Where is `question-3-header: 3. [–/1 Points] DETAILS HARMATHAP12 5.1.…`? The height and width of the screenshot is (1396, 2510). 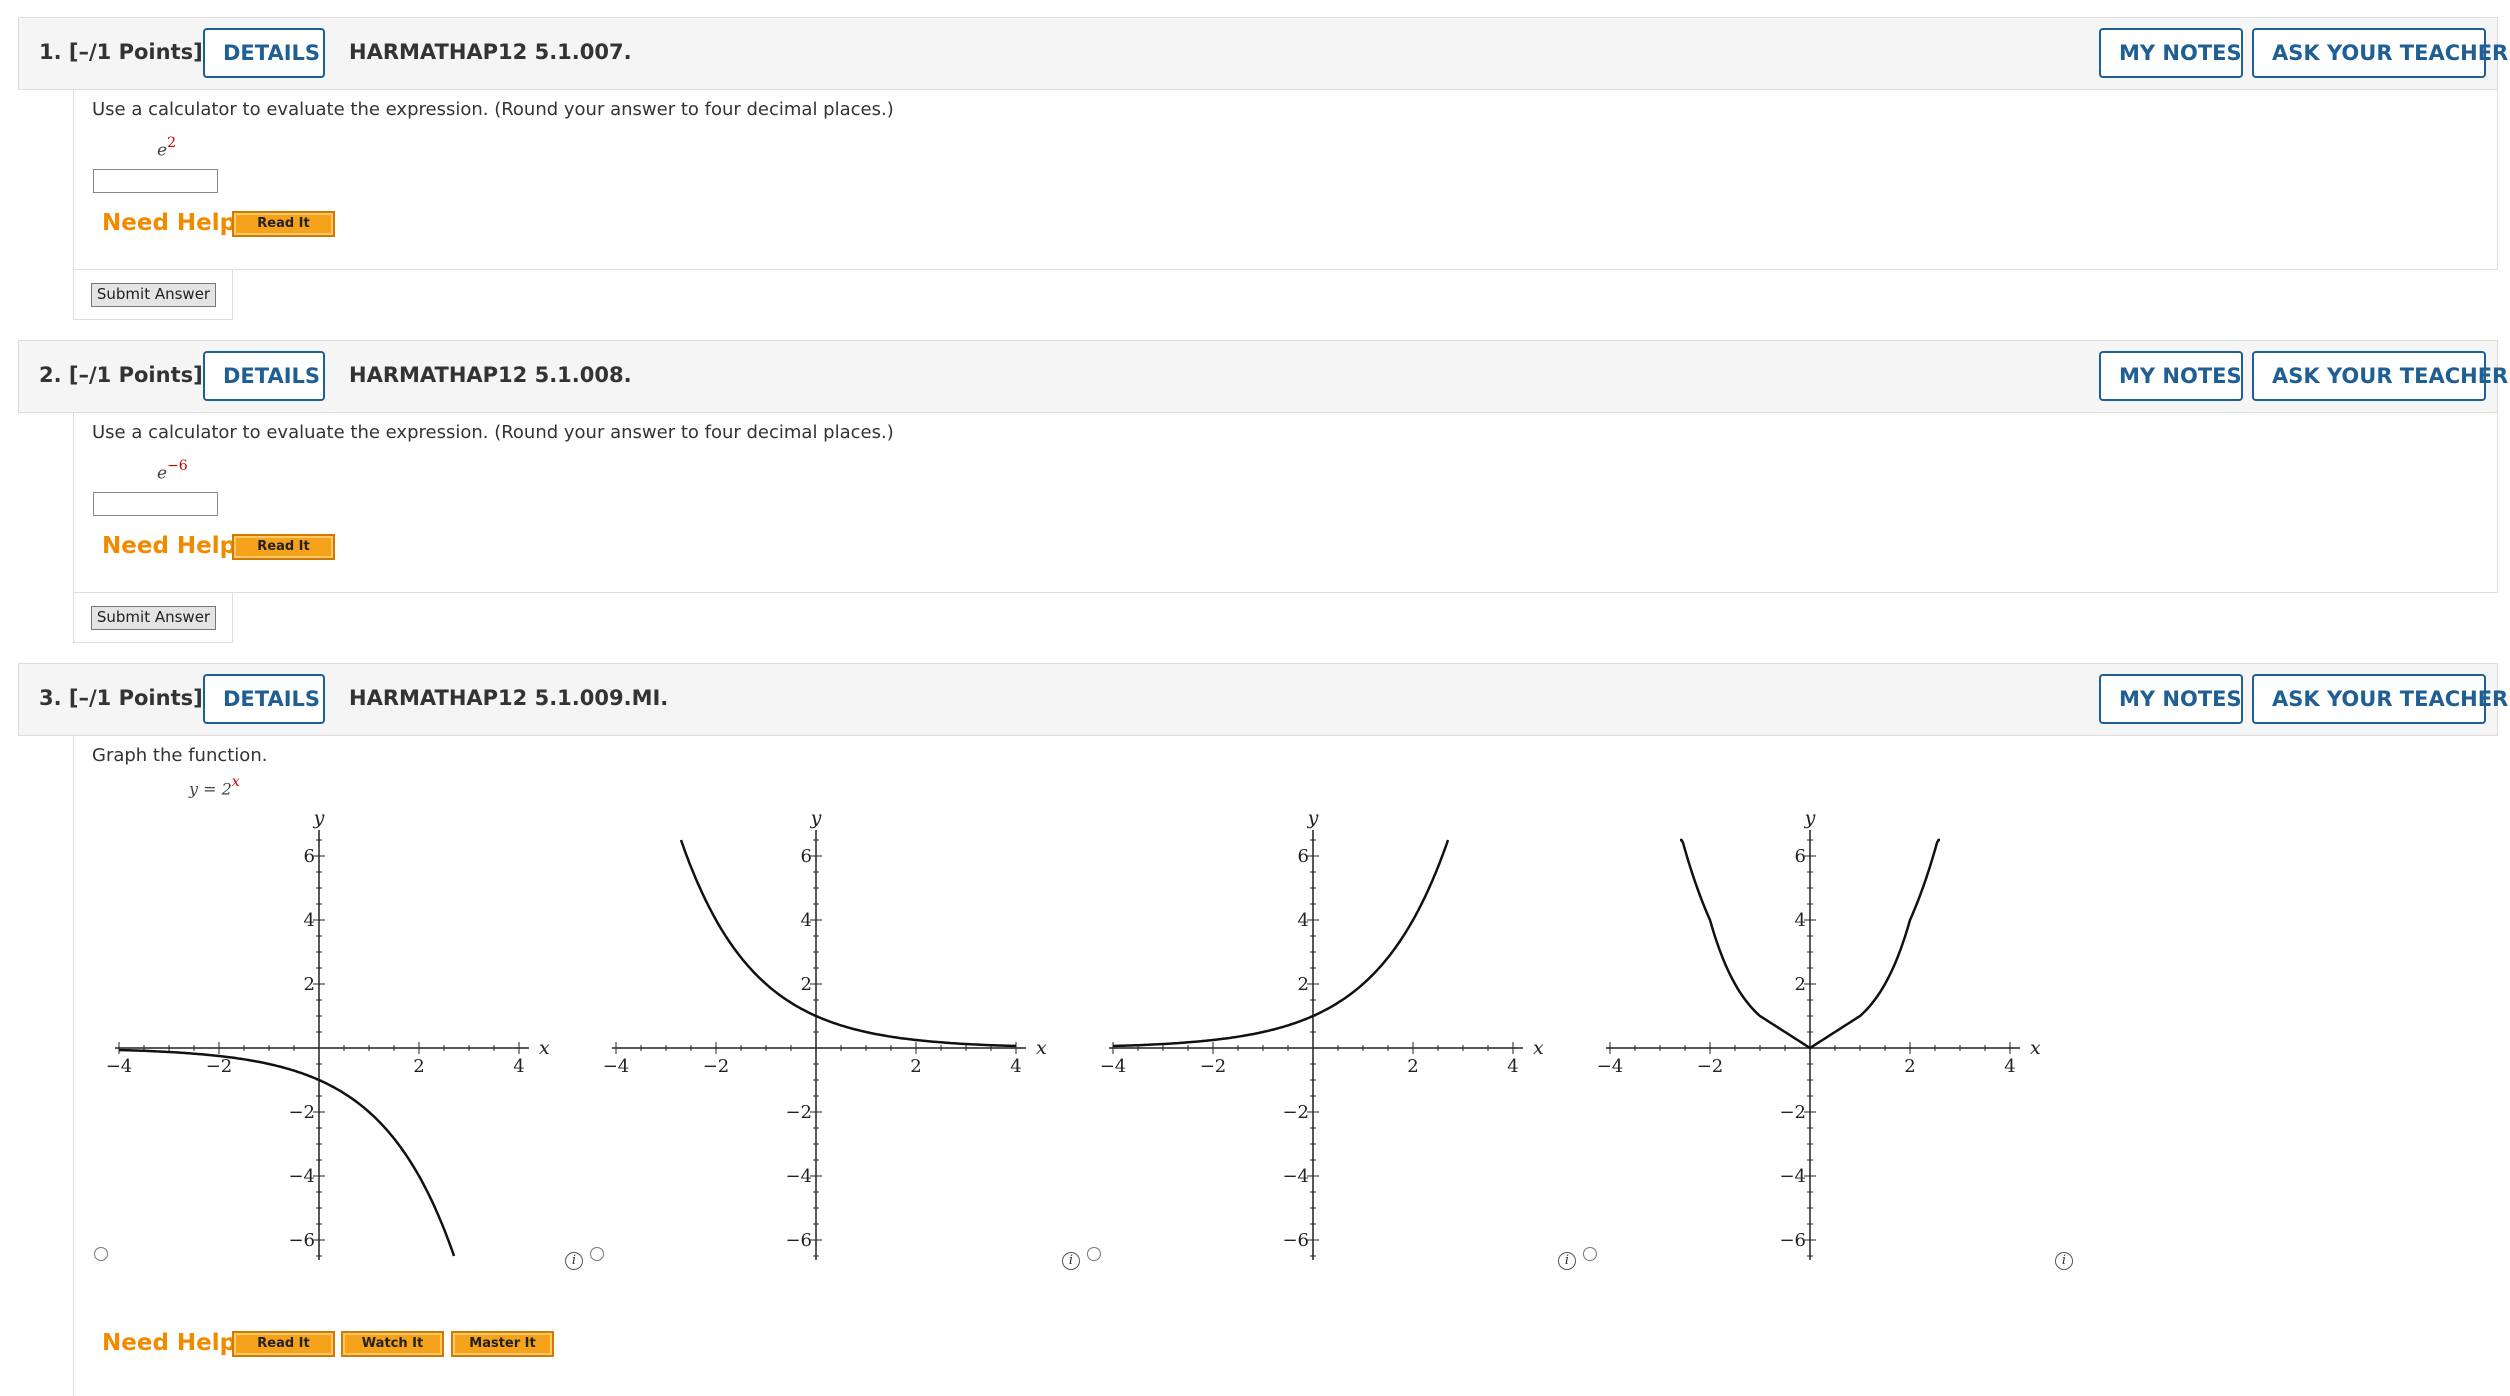
question-3-header: 3. [–/1 Points] DETAILS HARMATHAP12 5.1.… is located at coordinates (1263, 699).